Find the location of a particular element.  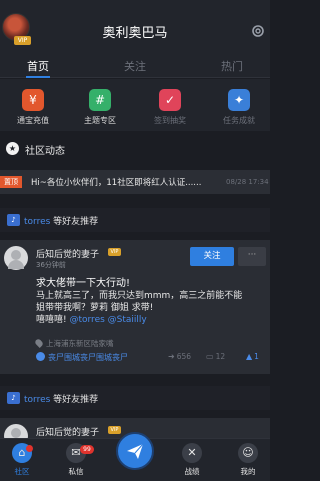

tab-following: 关注 is located at coordinates (135, 66).